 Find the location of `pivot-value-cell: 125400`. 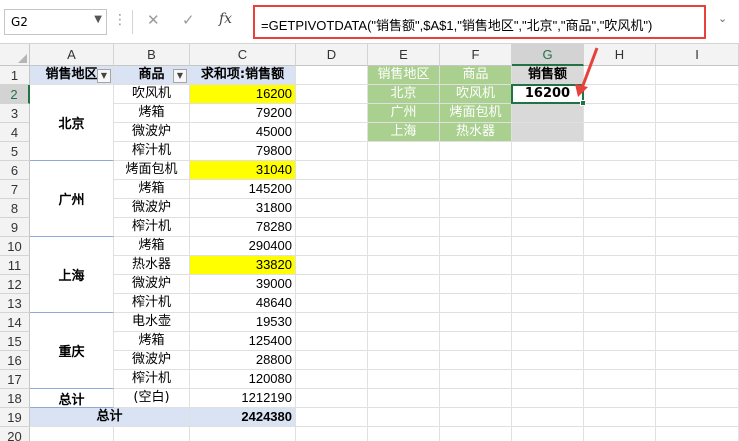

pivot-value-cell: 125400 is located at coordinates (243, 341).